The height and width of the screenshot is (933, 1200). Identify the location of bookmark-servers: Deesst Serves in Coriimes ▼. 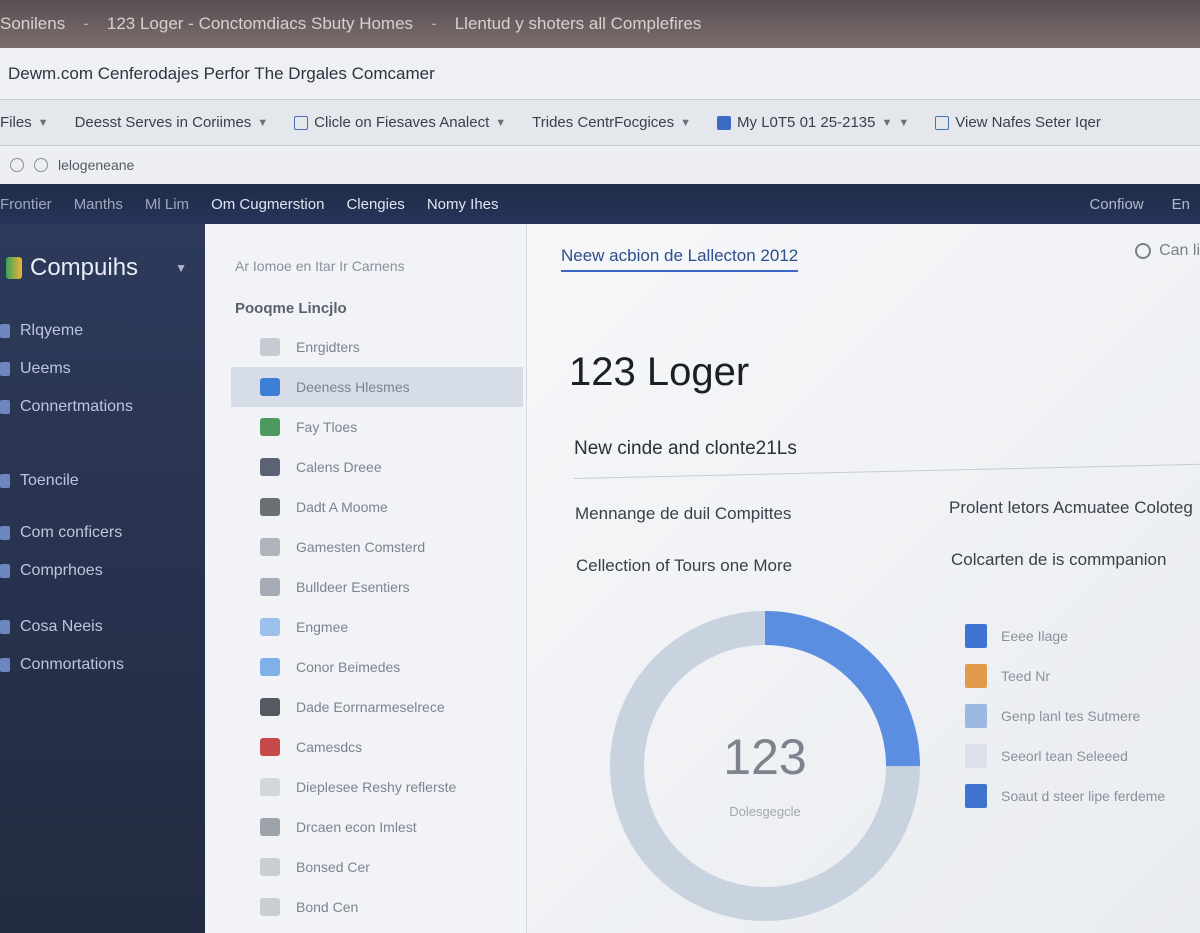
(172, 122).